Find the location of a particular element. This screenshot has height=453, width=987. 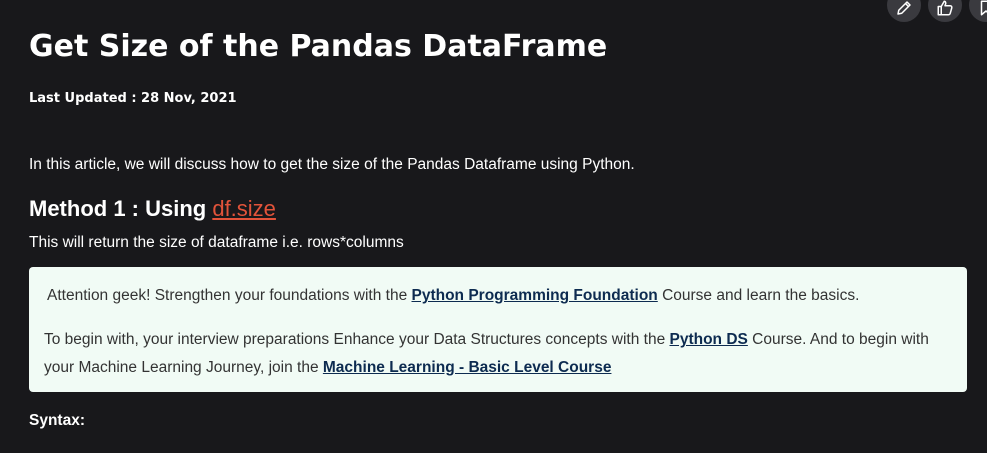

promo-line-1-suffix: Course and learn the basics. is located at coordinates (758, 295).